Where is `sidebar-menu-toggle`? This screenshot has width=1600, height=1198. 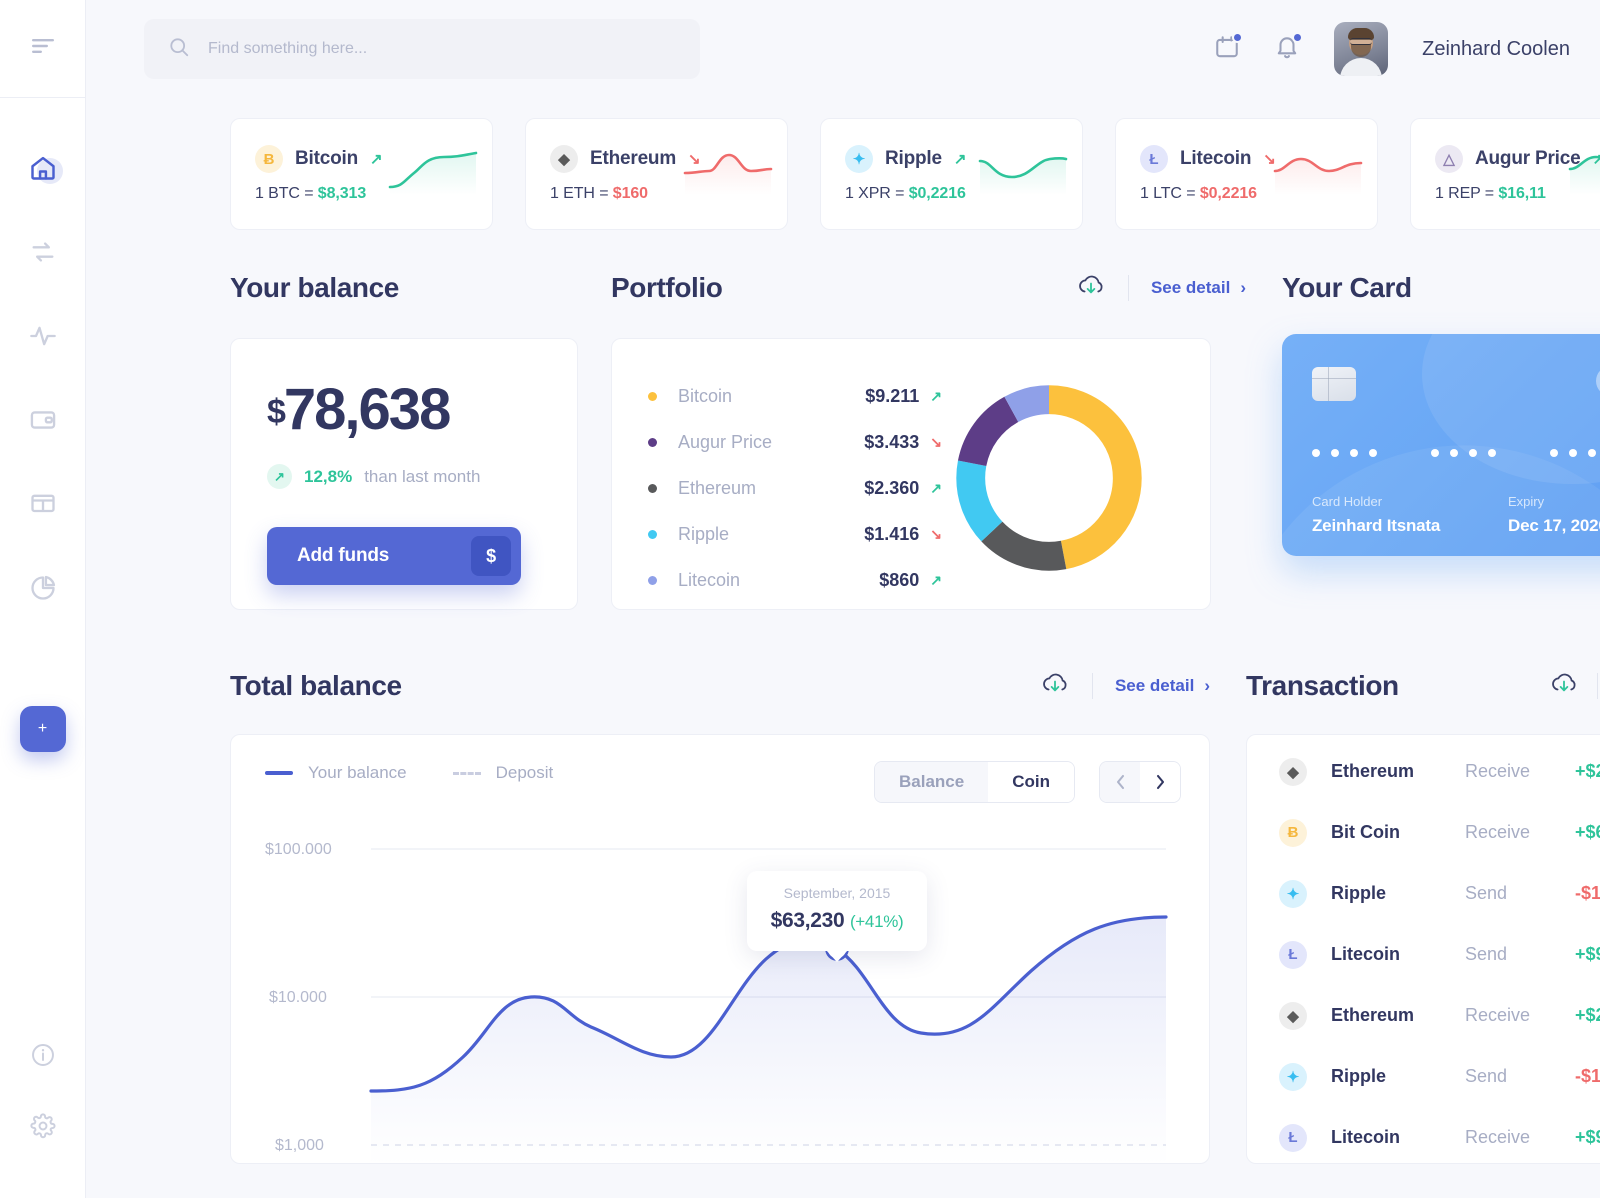
sidebar-menu-toggle is located at coordinates (42, 49).